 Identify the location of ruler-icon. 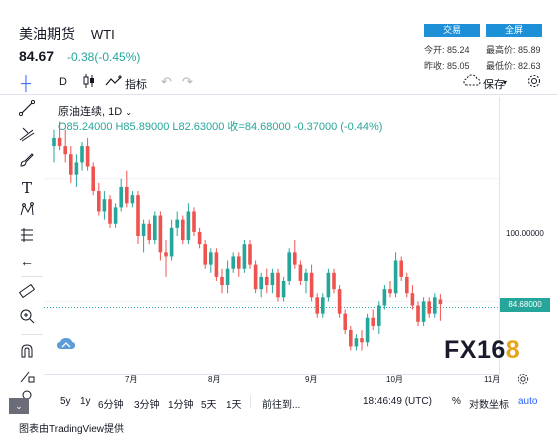
(27, 293).